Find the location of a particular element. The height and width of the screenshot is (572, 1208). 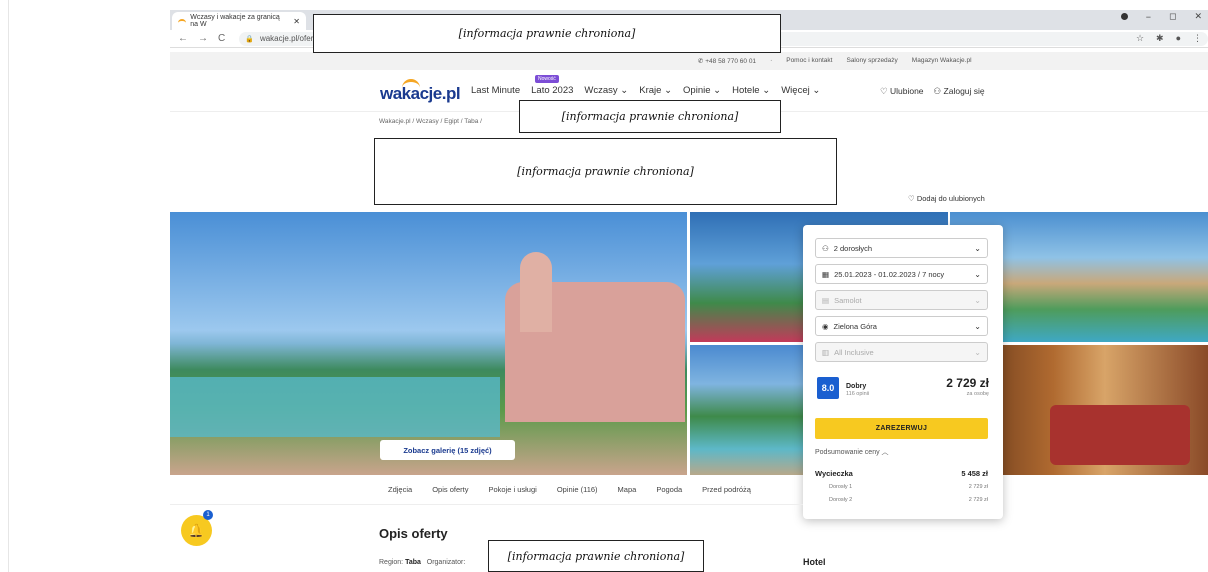

nav-hotele: Hotele ⌄ is located at coordinates (751, 90).